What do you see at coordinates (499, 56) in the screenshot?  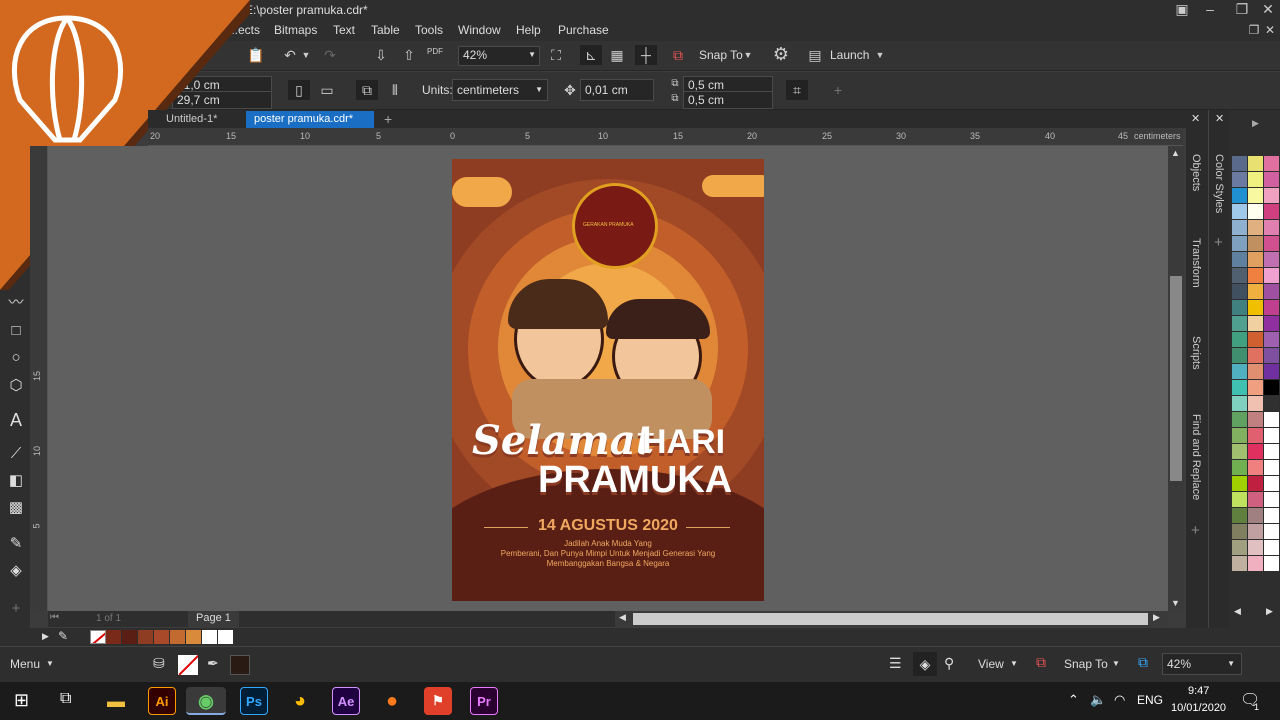 I see `zoom-level-field: 42% ▼` at bounding box center [499, 56].